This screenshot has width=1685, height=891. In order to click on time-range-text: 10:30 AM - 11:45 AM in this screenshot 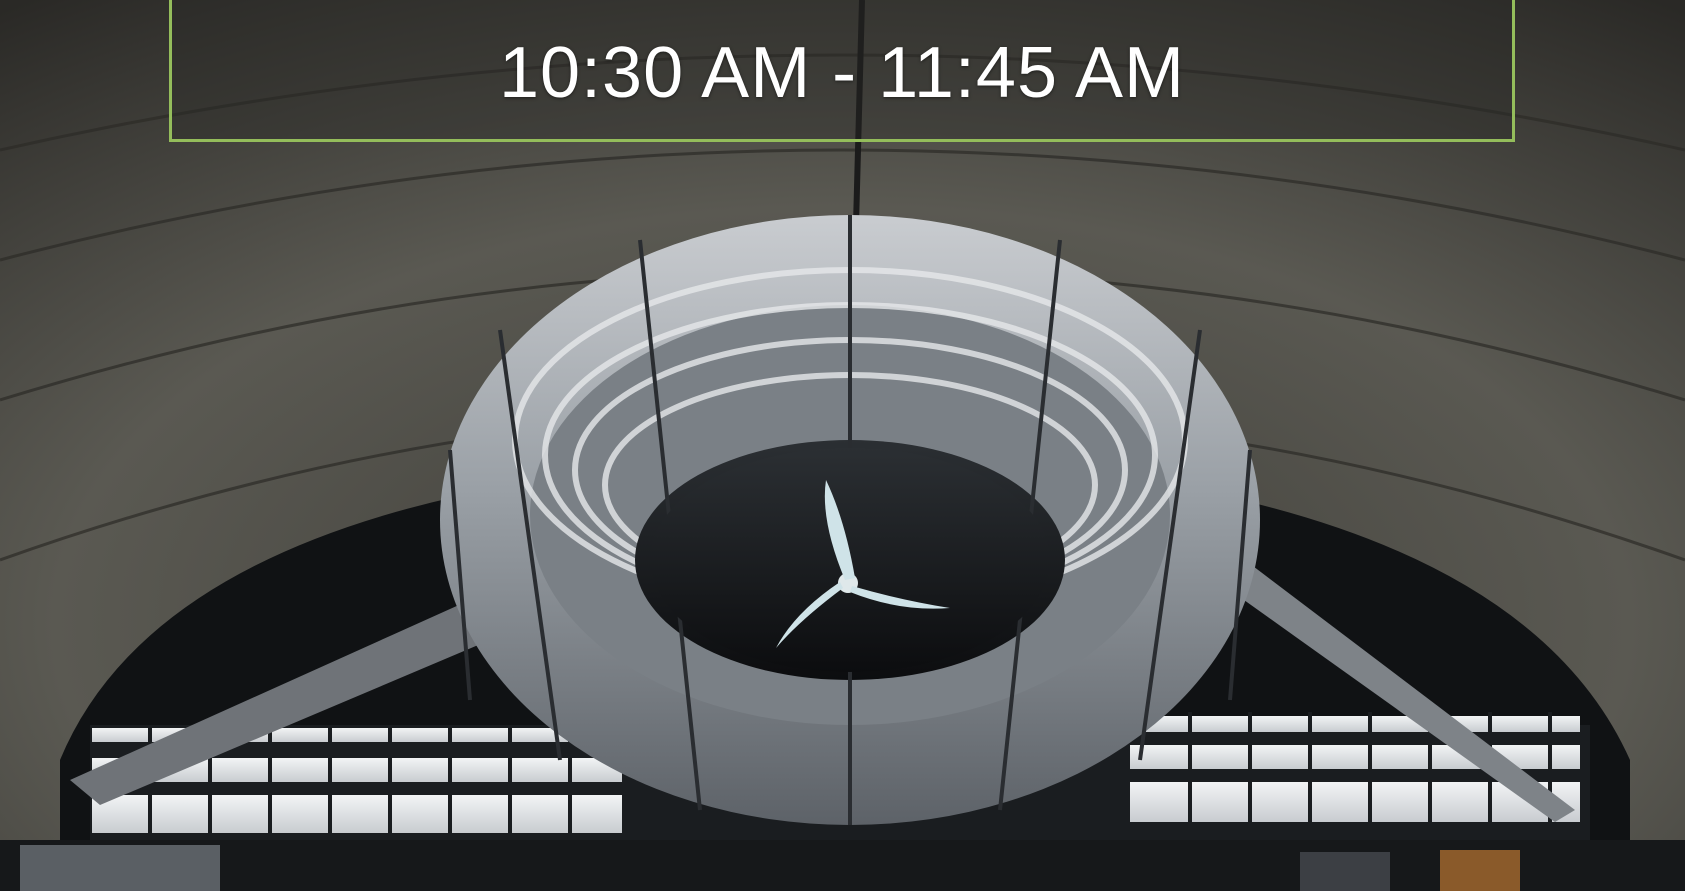, I will do `click(842, 73)`.